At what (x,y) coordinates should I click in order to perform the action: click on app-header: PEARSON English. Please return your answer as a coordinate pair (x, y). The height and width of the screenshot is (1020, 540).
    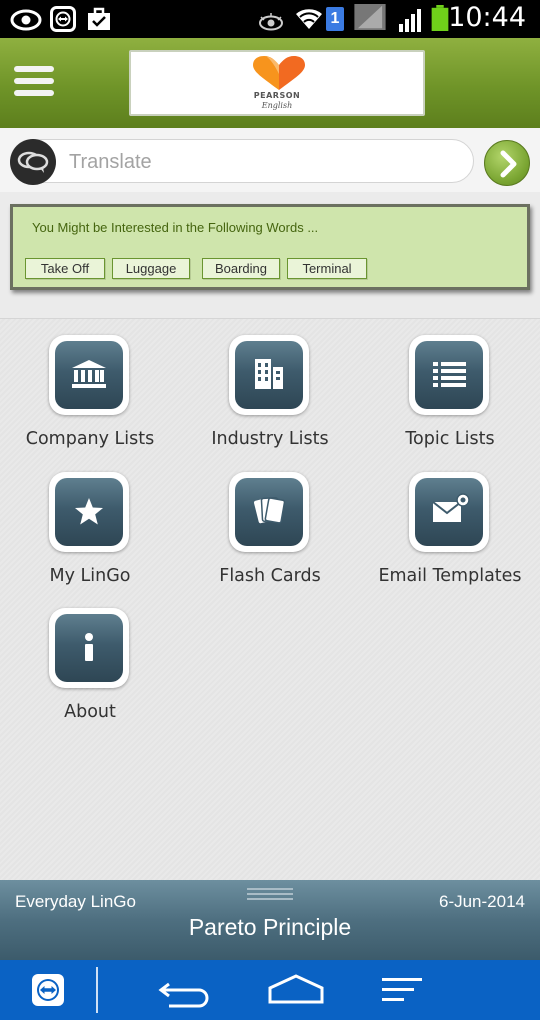
    Looking at the image, I should click on (270, 83).